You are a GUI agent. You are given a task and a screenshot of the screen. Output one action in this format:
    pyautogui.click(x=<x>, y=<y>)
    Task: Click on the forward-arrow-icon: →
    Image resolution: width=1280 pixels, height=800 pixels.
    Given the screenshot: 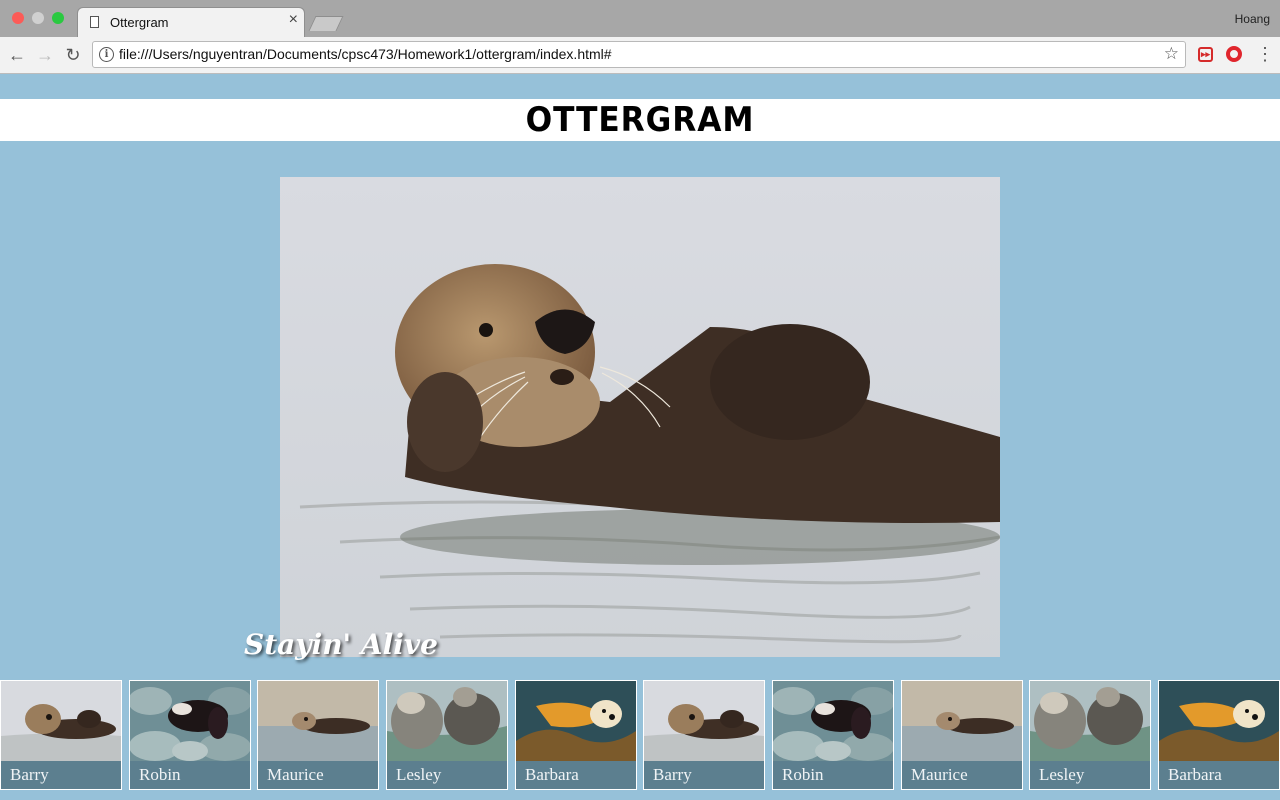 What is the action you would take?
    pyautogui.click(x=45, y=55)
    